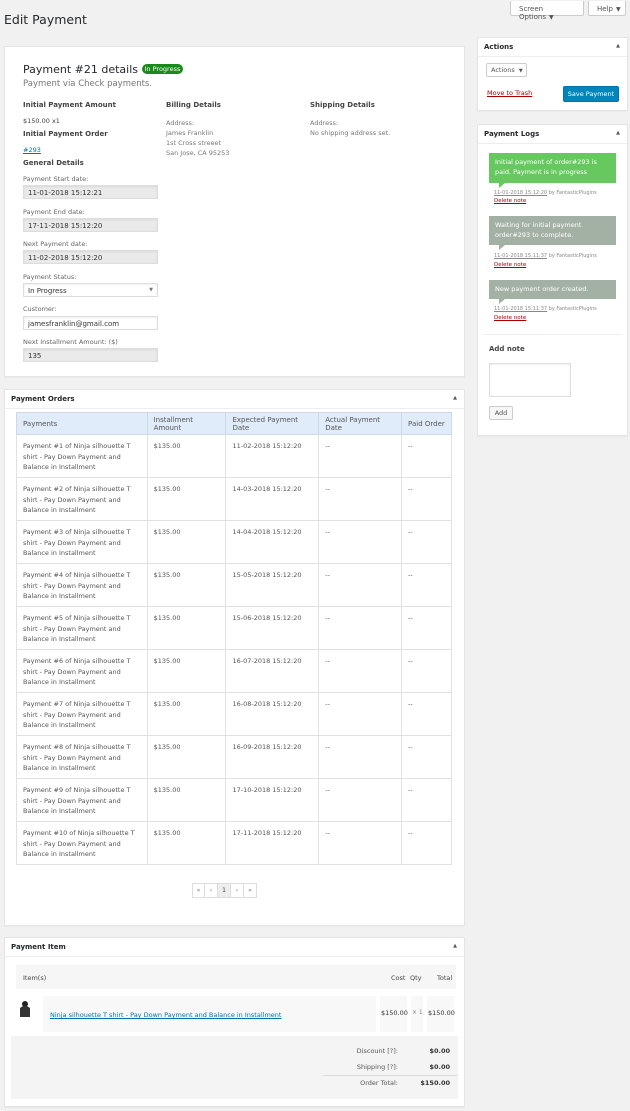 This screenshot has height=1111, width=630. I want to click on log-note-date: 11-01-2018 15:11:37, so click(521, 309).